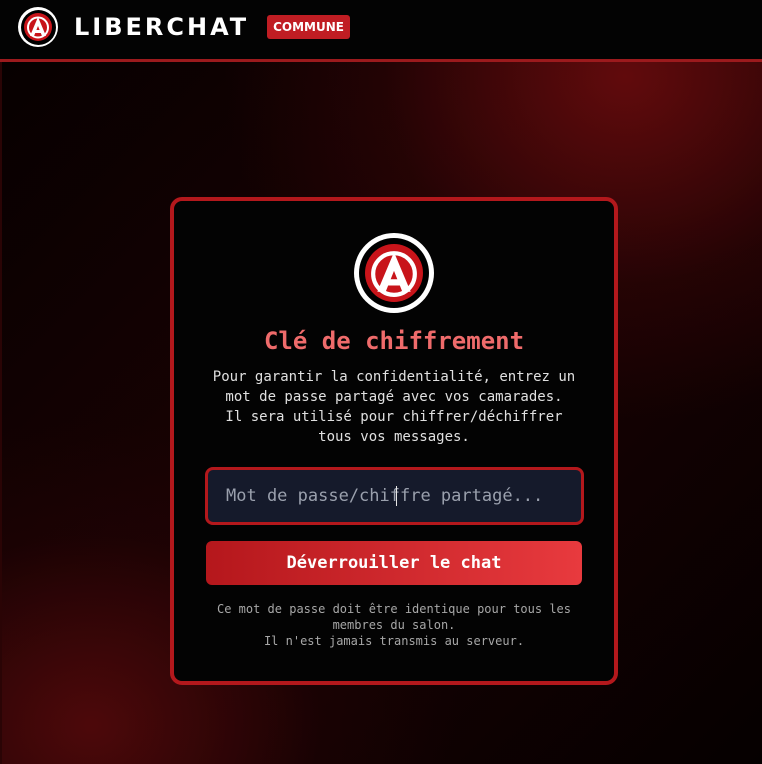 The image size is (762, 764). I want to click on shared-password-input, so click(394, 496).